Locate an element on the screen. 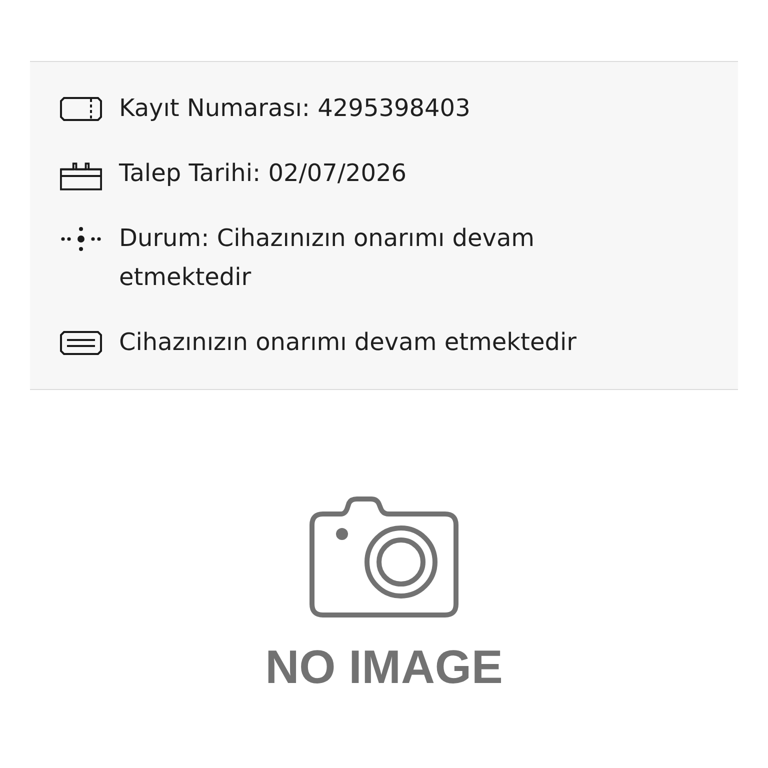  detail-text: Cihazınızın onarımı devam etmektedir is located at coordinates (347, 342).